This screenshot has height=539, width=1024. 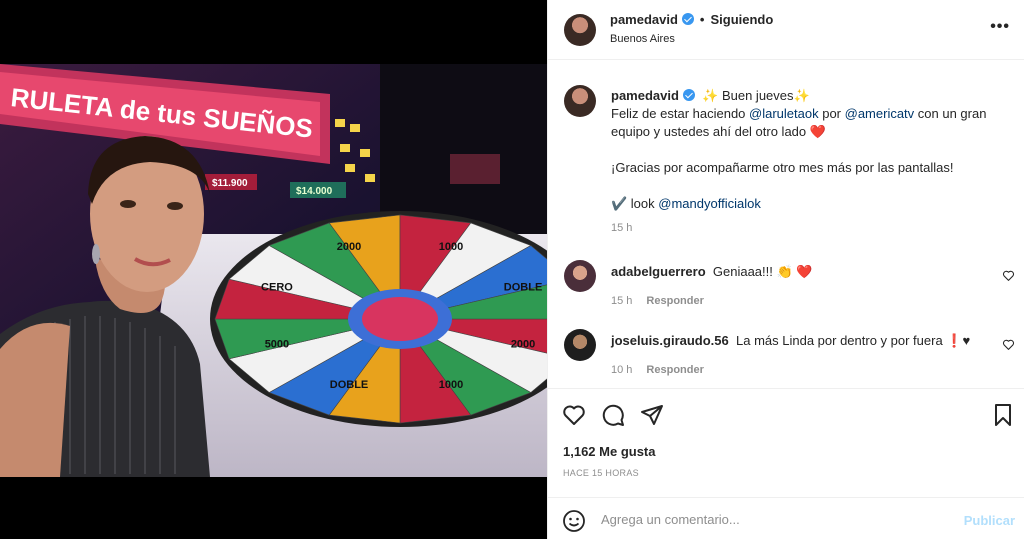 What do you see at coordinates (621, 301) in the screenshot?
I see `comment-timestamp: 15 h` at bounding box center [621, 301].